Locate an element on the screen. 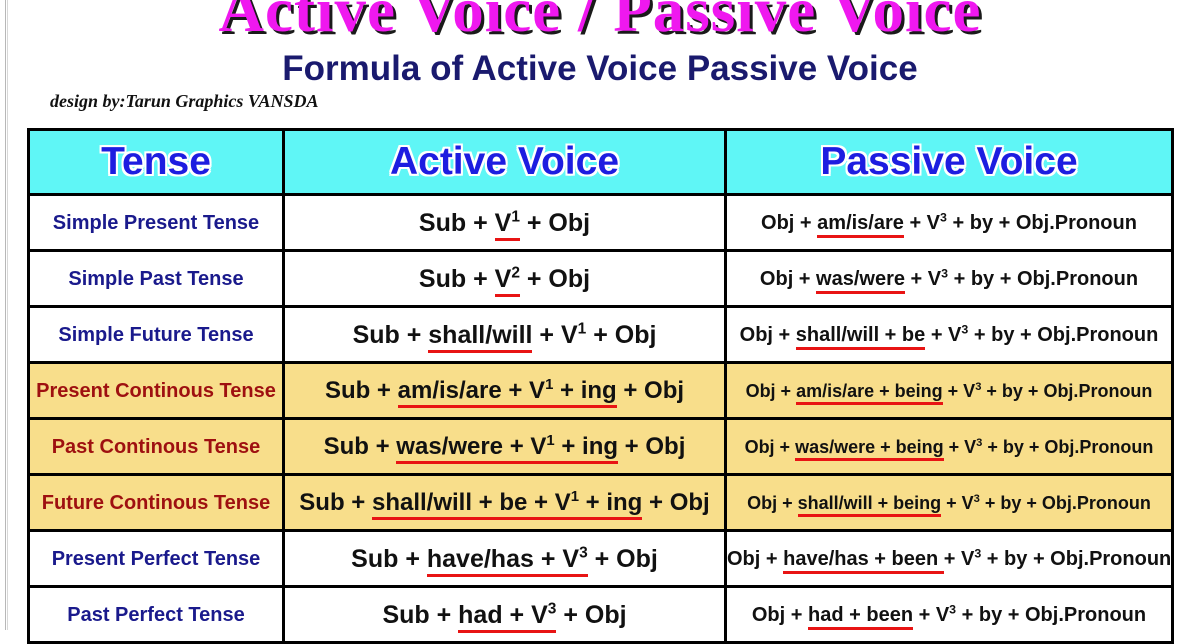  cell-passive-formula: Obj + was/were + V3 + by + Obj.Pronoun is located at coordinates (949, 278).